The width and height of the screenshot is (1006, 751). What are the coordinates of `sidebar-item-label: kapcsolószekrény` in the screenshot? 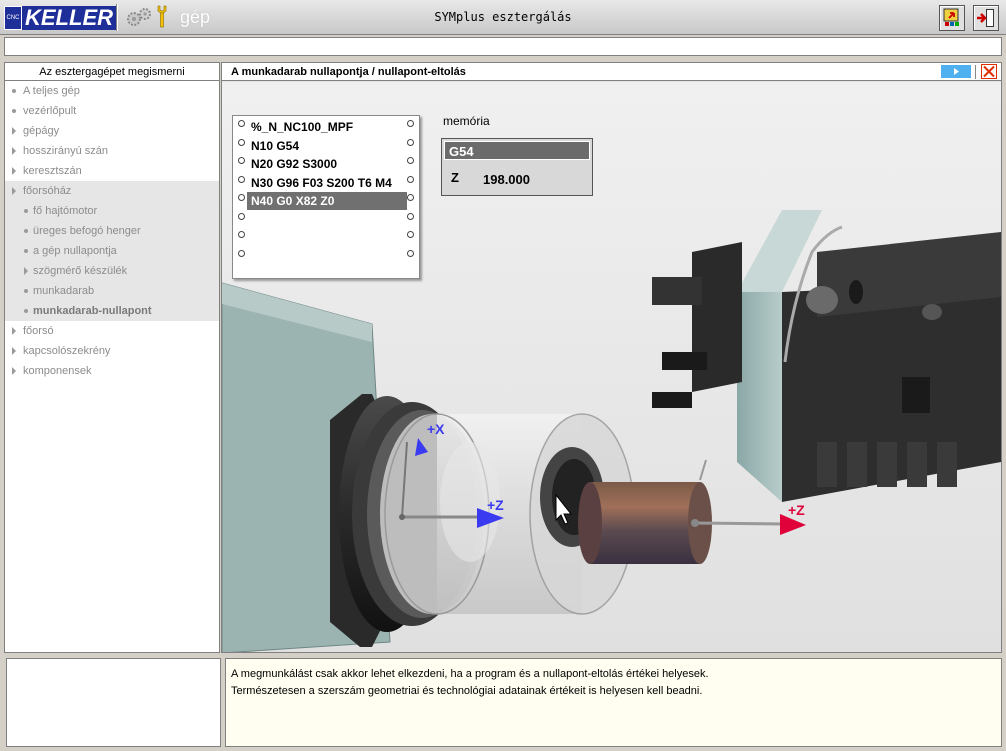 It's located at (67, 351).